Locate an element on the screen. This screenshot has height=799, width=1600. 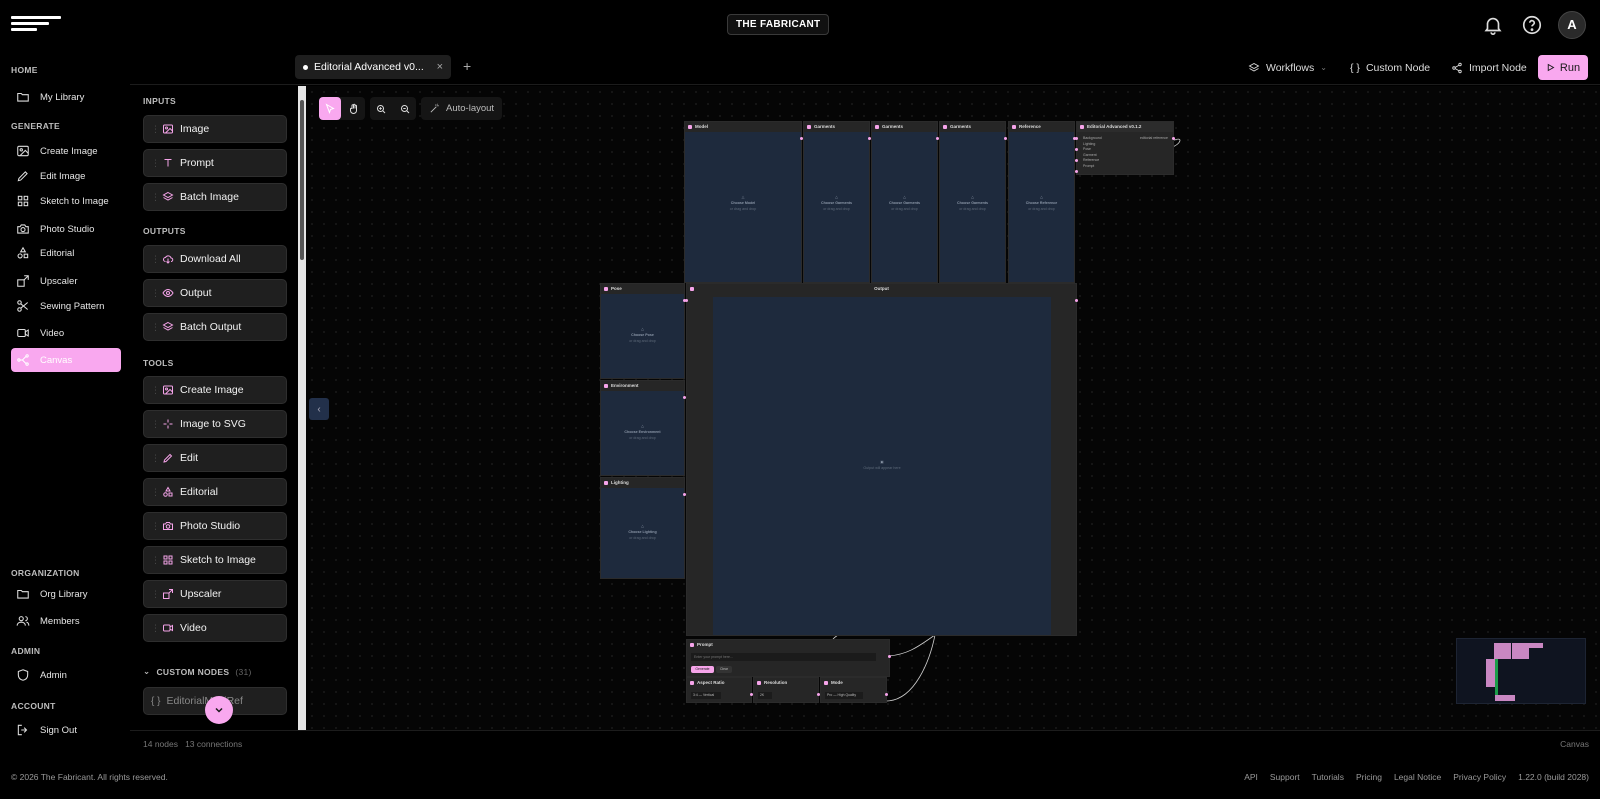
palette-item-label: Sketch to Image is located at coordinates (218, 560).